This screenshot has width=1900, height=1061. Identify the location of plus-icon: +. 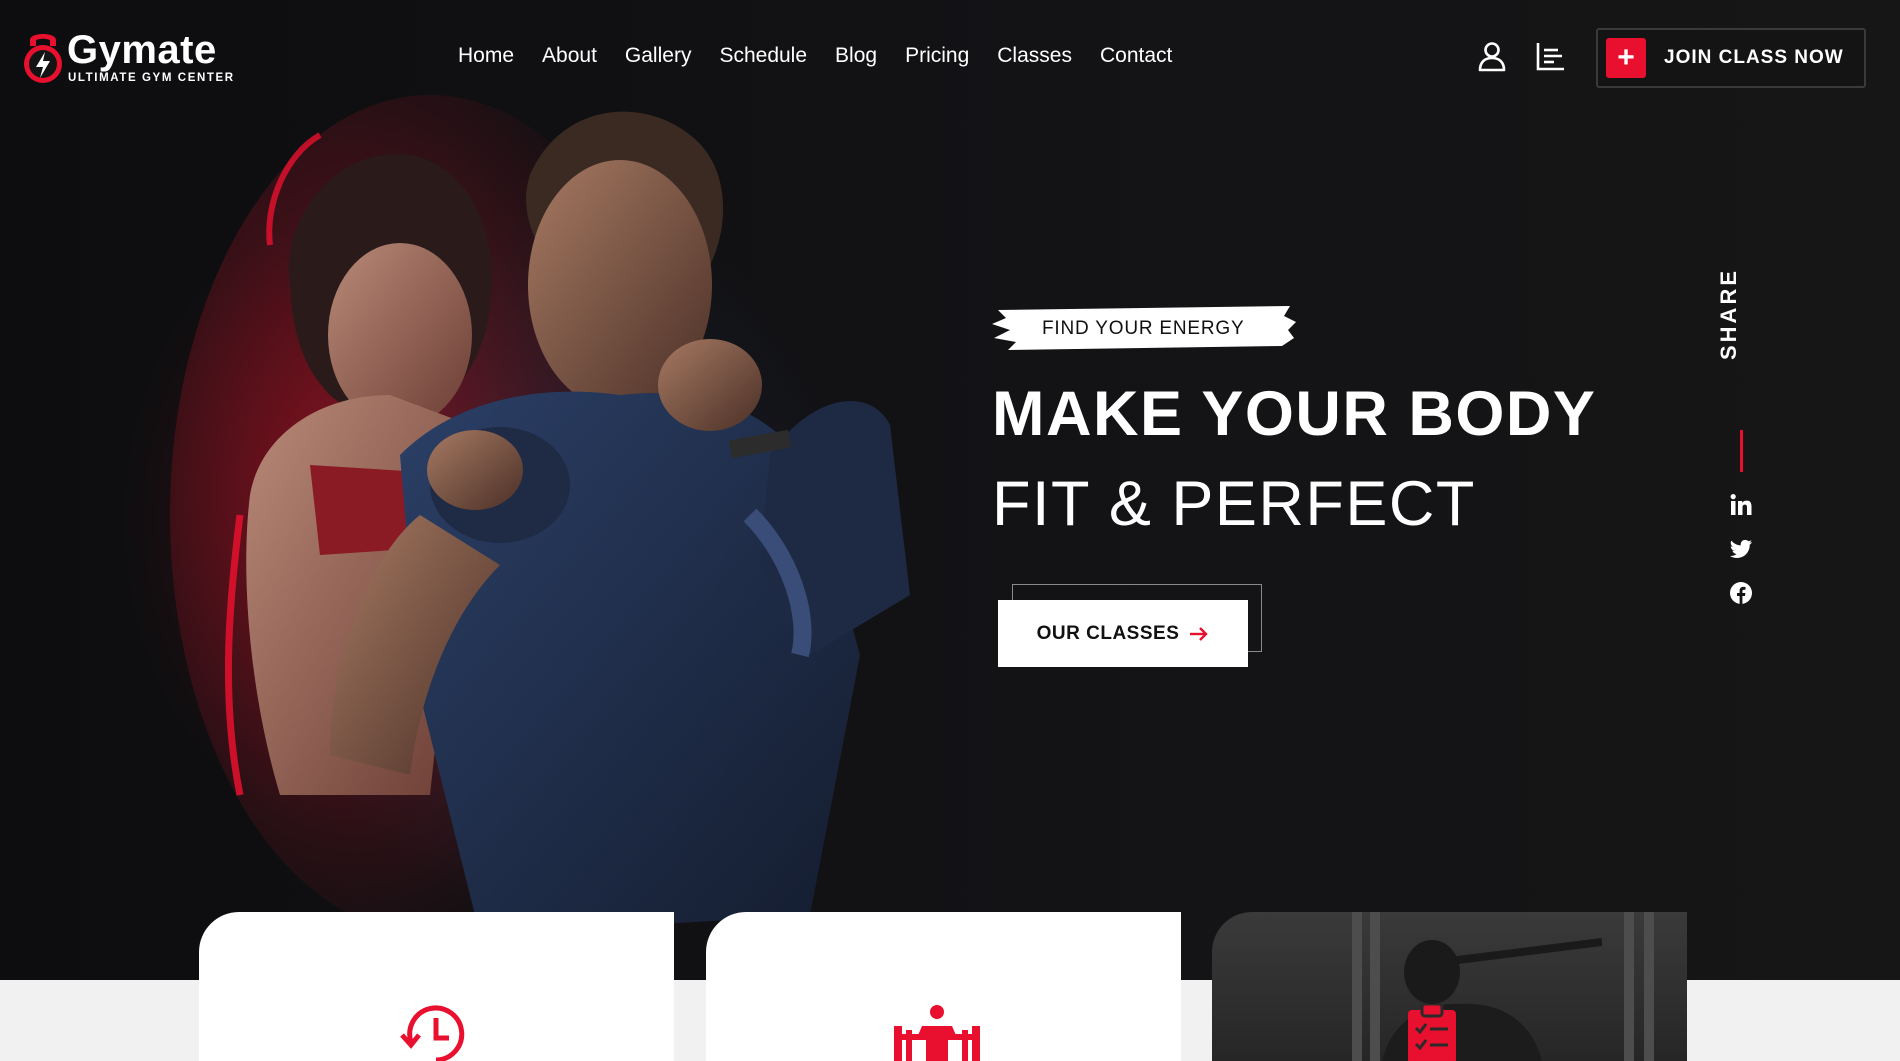
(1626, 58).